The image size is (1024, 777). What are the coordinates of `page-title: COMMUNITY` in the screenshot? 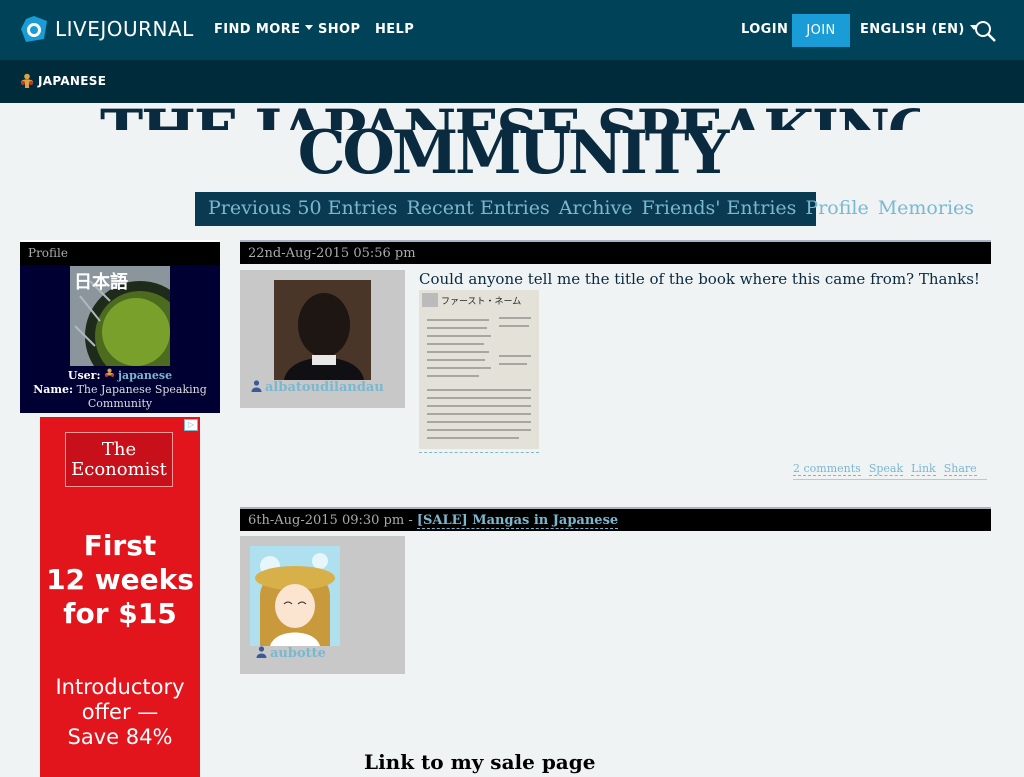 It's located at (513, 153).